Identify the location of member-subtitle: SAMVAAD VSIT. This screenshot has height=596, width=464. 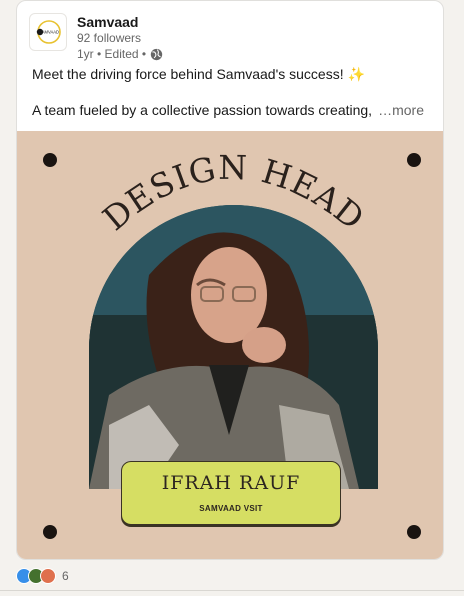
(231, 508).